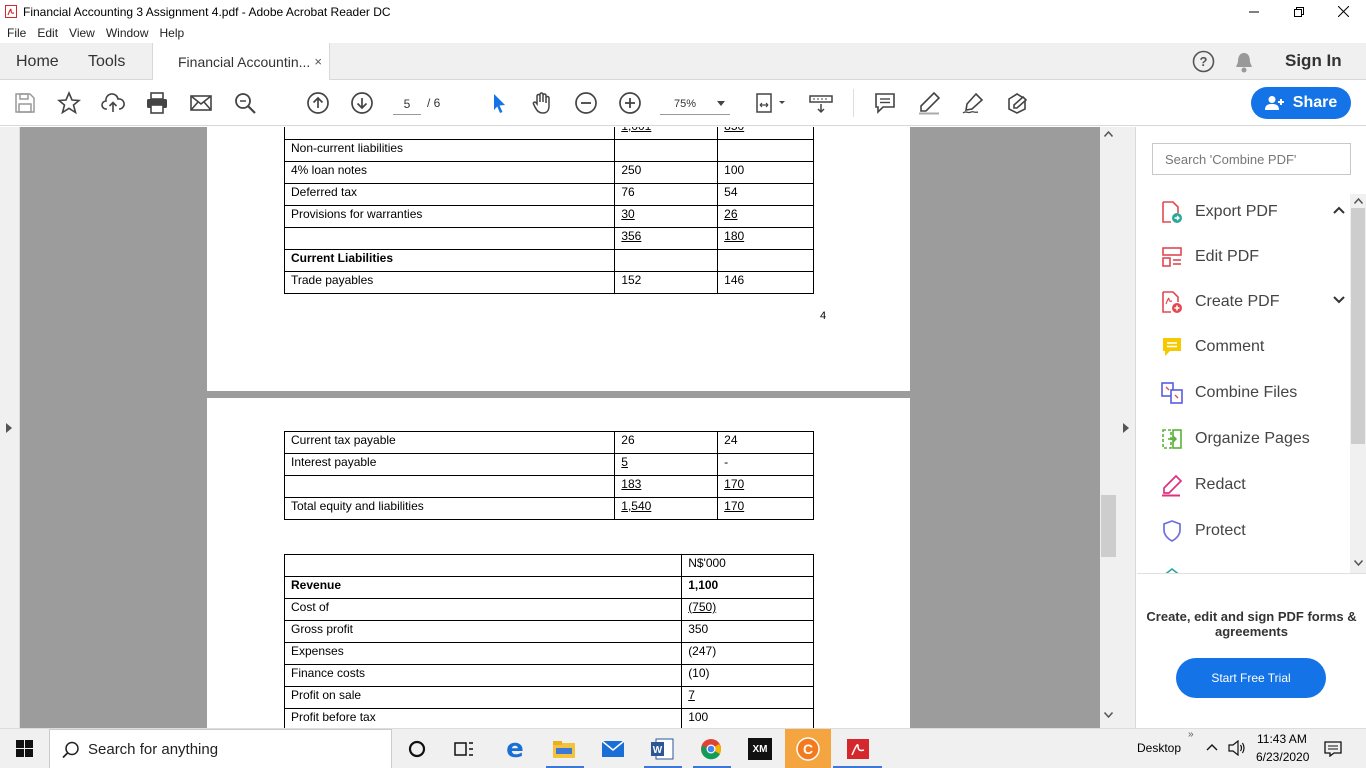 This screenshot has width=1366, height=768. Describe the element at coordinates (362, 103) in the screenshot. I see `next-page-icon` at that location.